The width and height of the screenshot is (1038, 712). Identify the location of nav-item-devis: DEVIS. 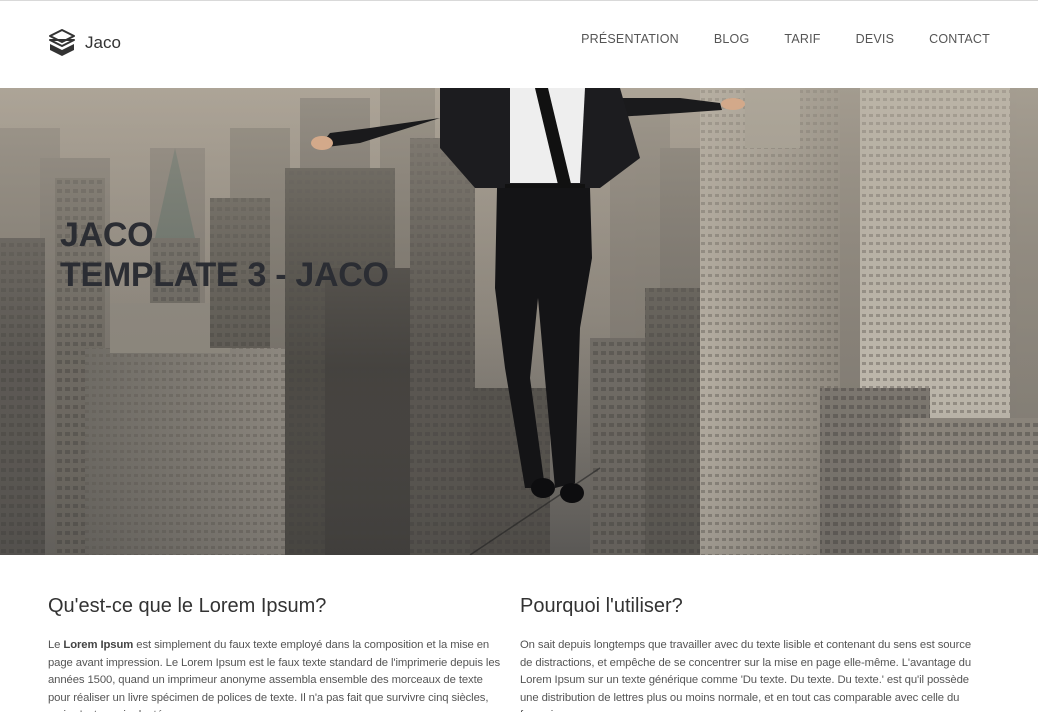
(875, 39).